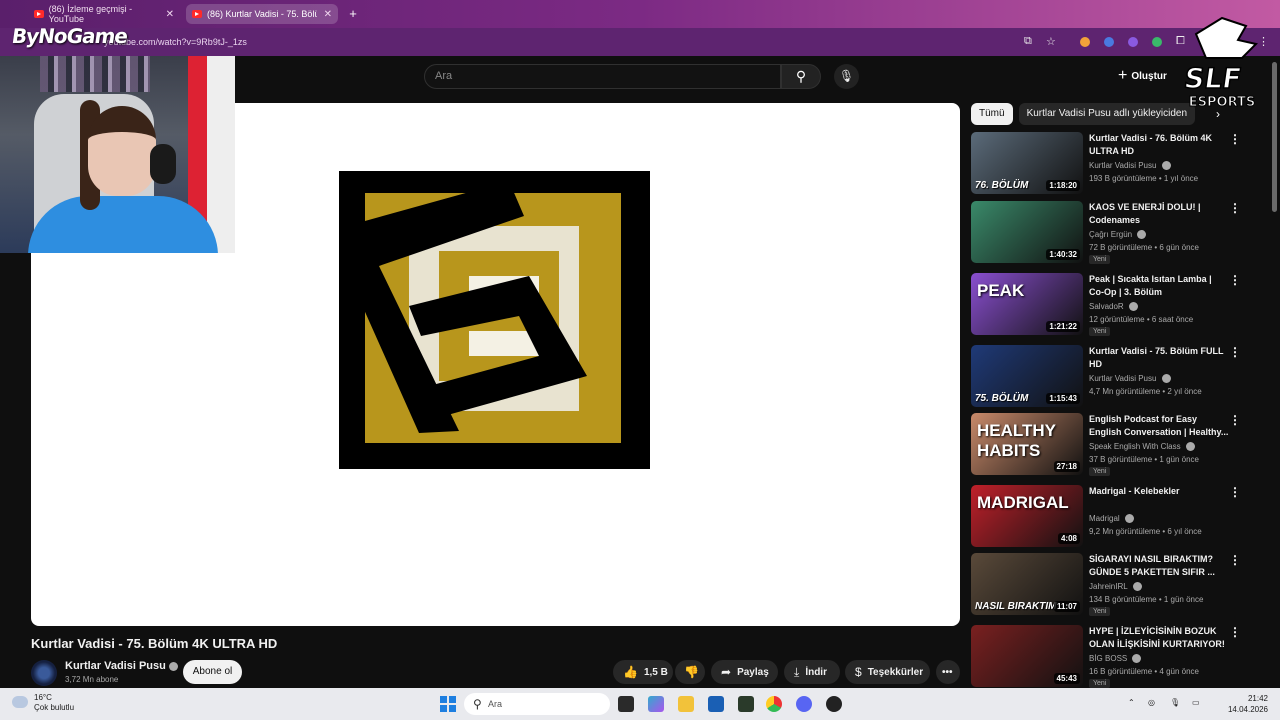 This screenshot has width=1280, height=720. I want to click on recommendation-title: Kurtlar Vadisi - 75. Bölüm FULL HD, so click(1159, 358).